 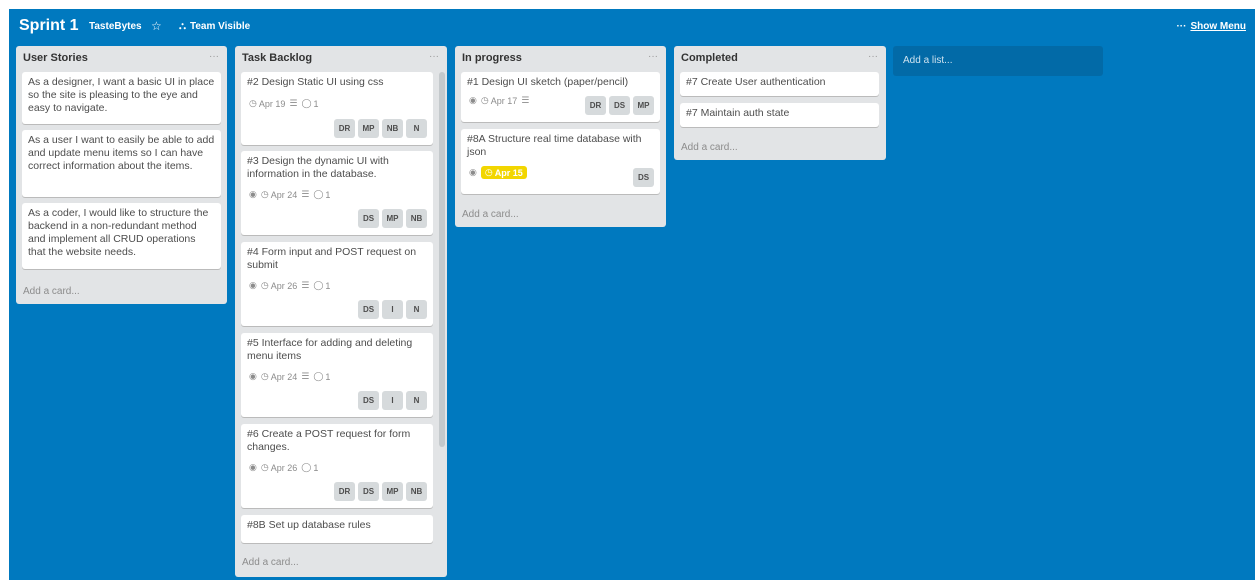 I want to click on board-title: Sprint 1, so click(x=49, y=26).